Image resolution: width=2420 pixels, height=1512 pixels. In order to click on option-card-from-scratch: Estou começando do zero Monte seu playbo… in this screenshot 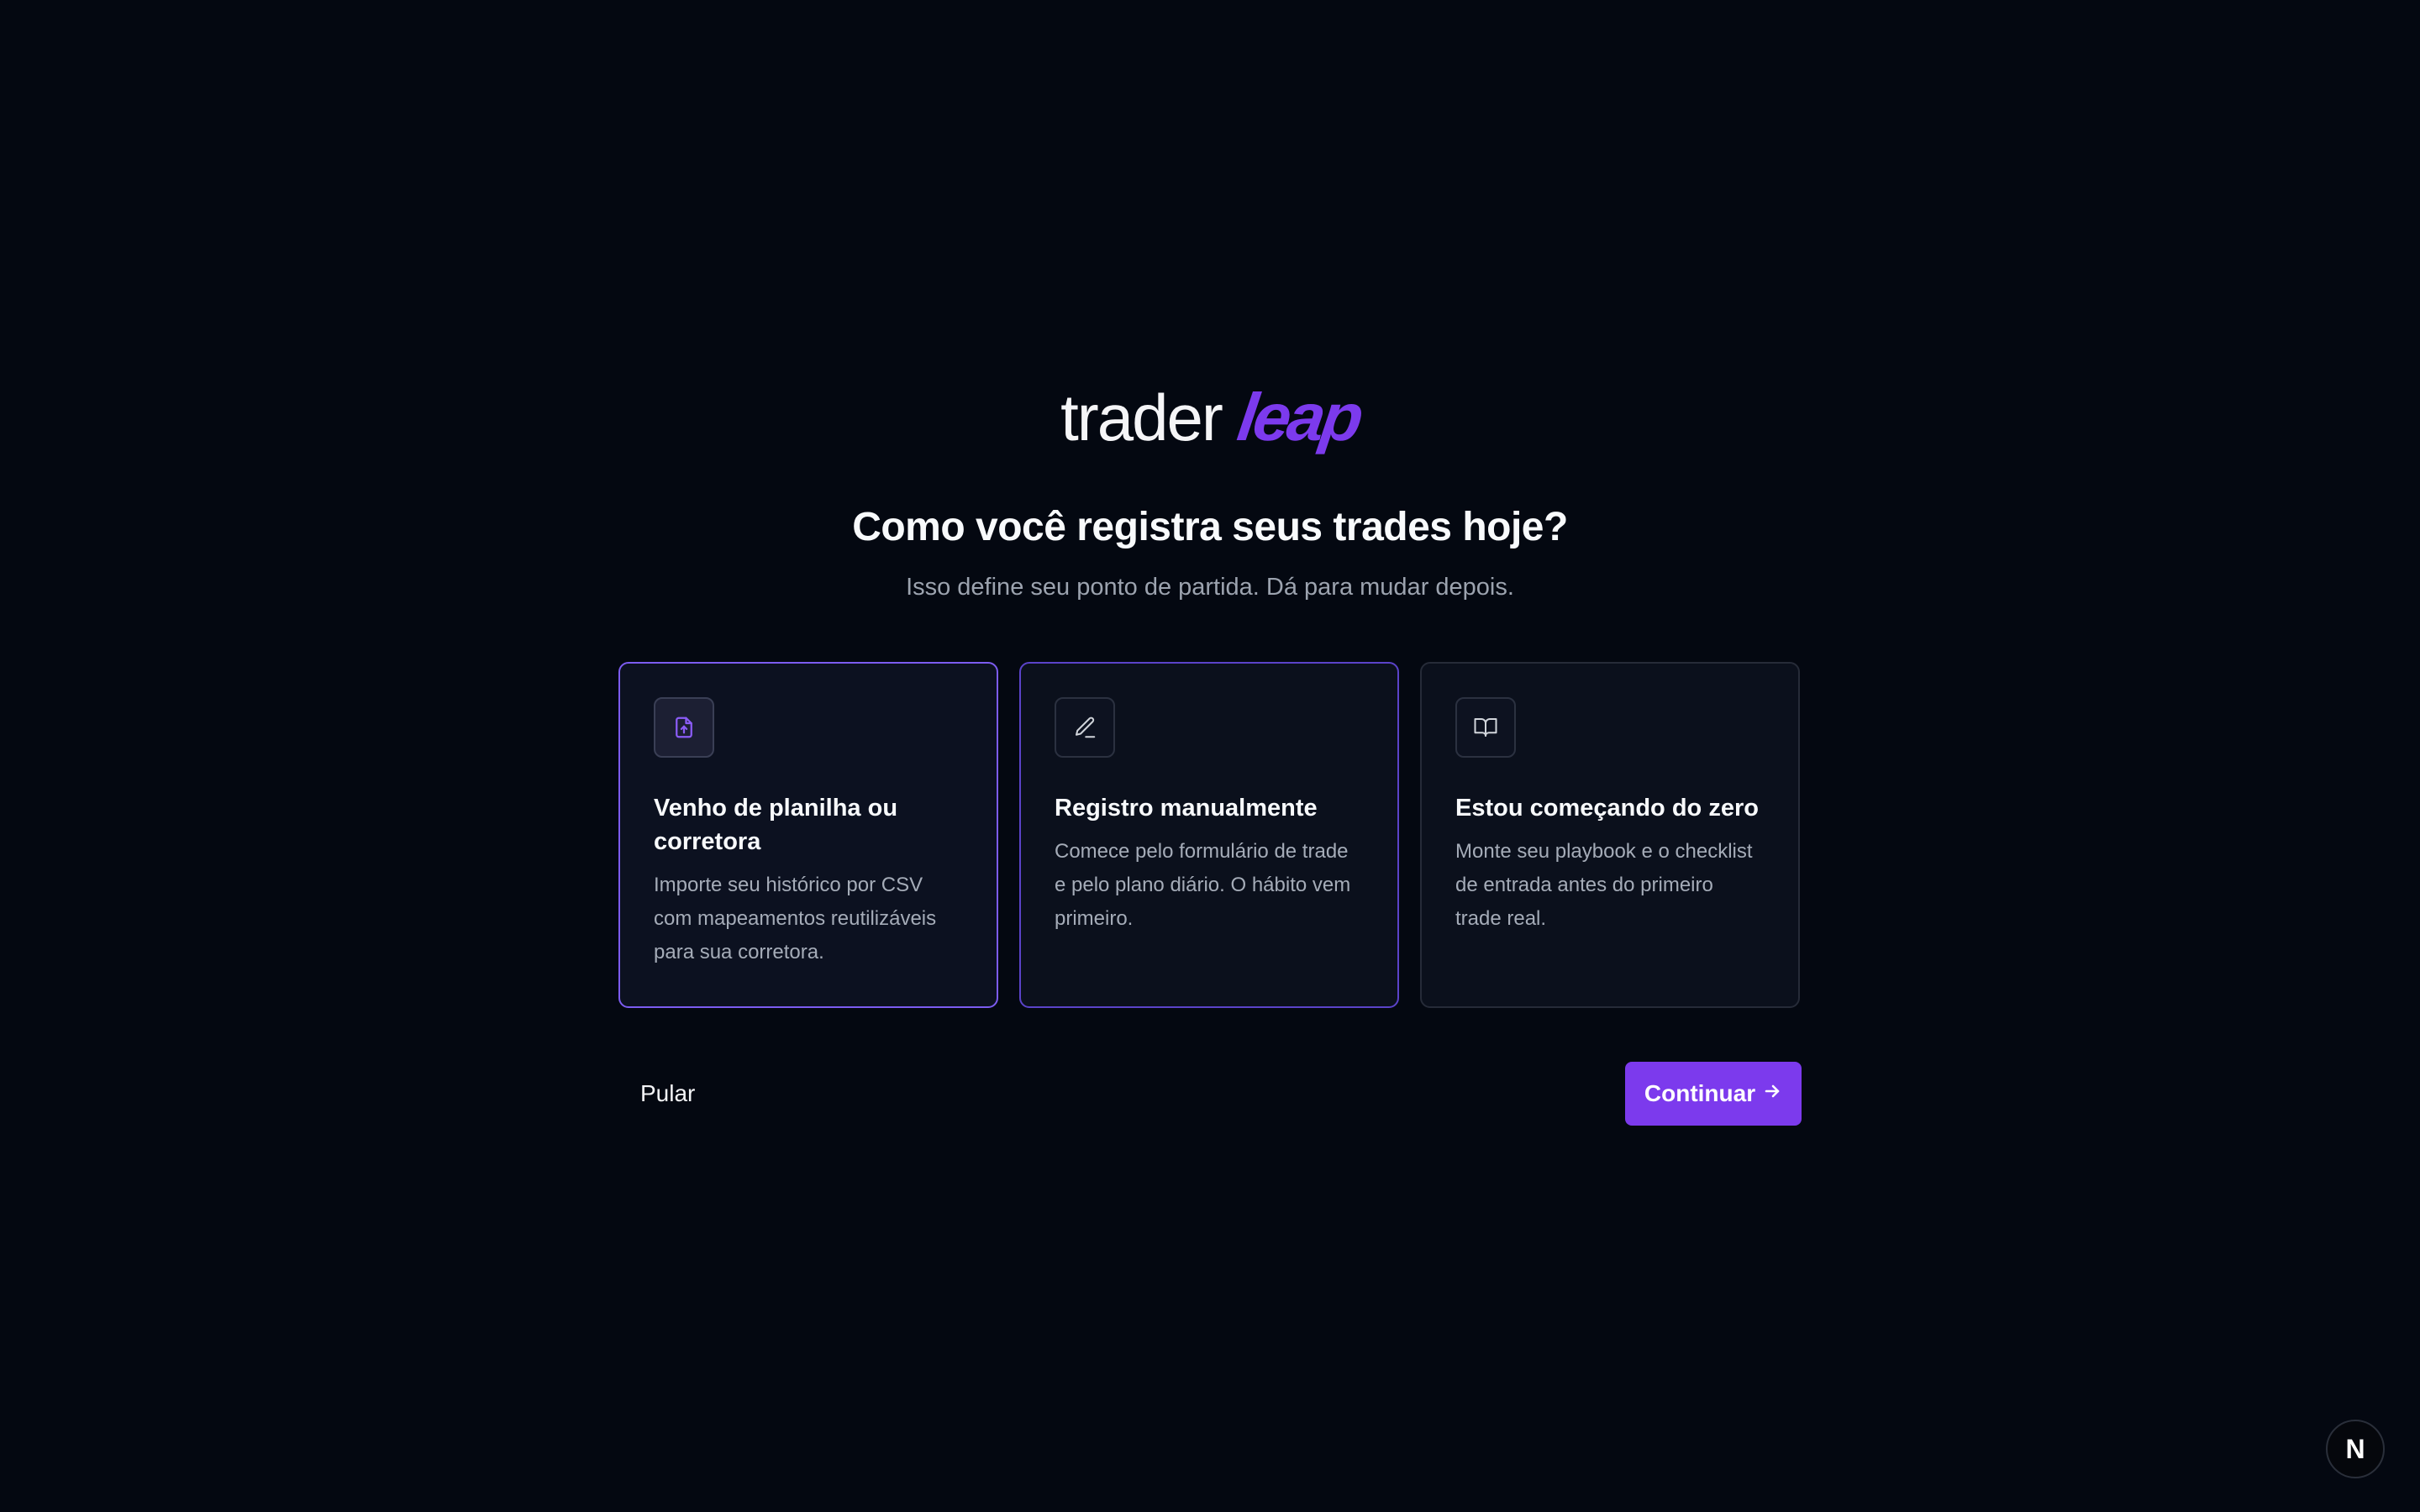, I will do `click(1610, 835)`.